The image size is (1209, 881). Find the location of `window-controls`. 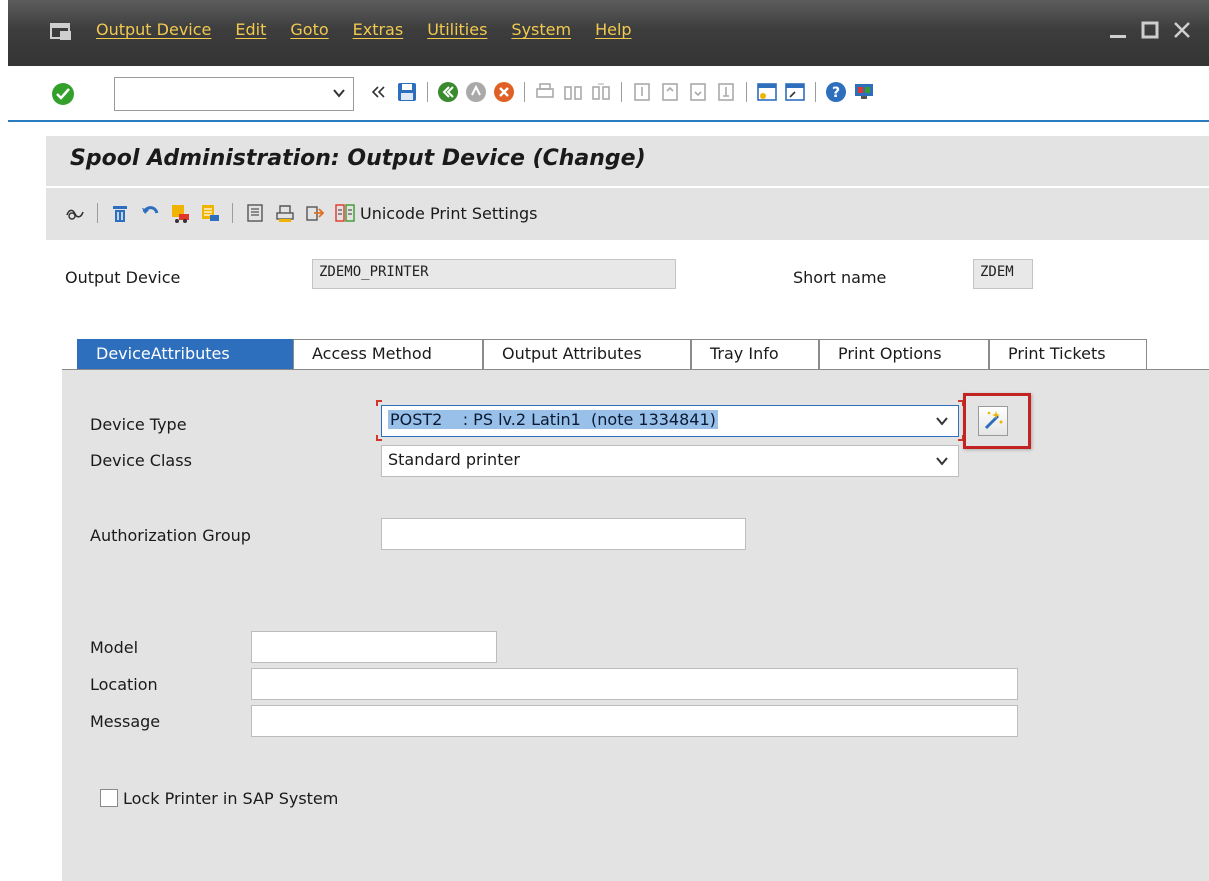

window-controls is located at coordinates (1150, 30).